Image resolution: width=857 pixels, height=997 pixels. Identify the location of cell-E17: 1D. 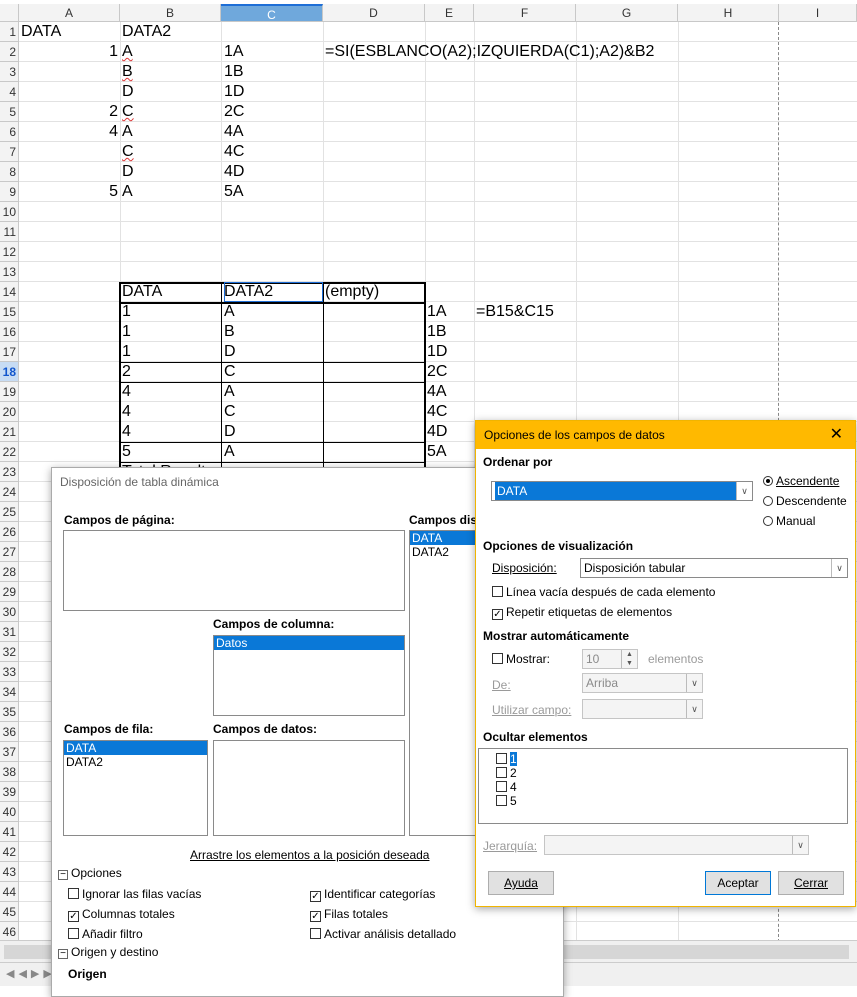
(437, 352).